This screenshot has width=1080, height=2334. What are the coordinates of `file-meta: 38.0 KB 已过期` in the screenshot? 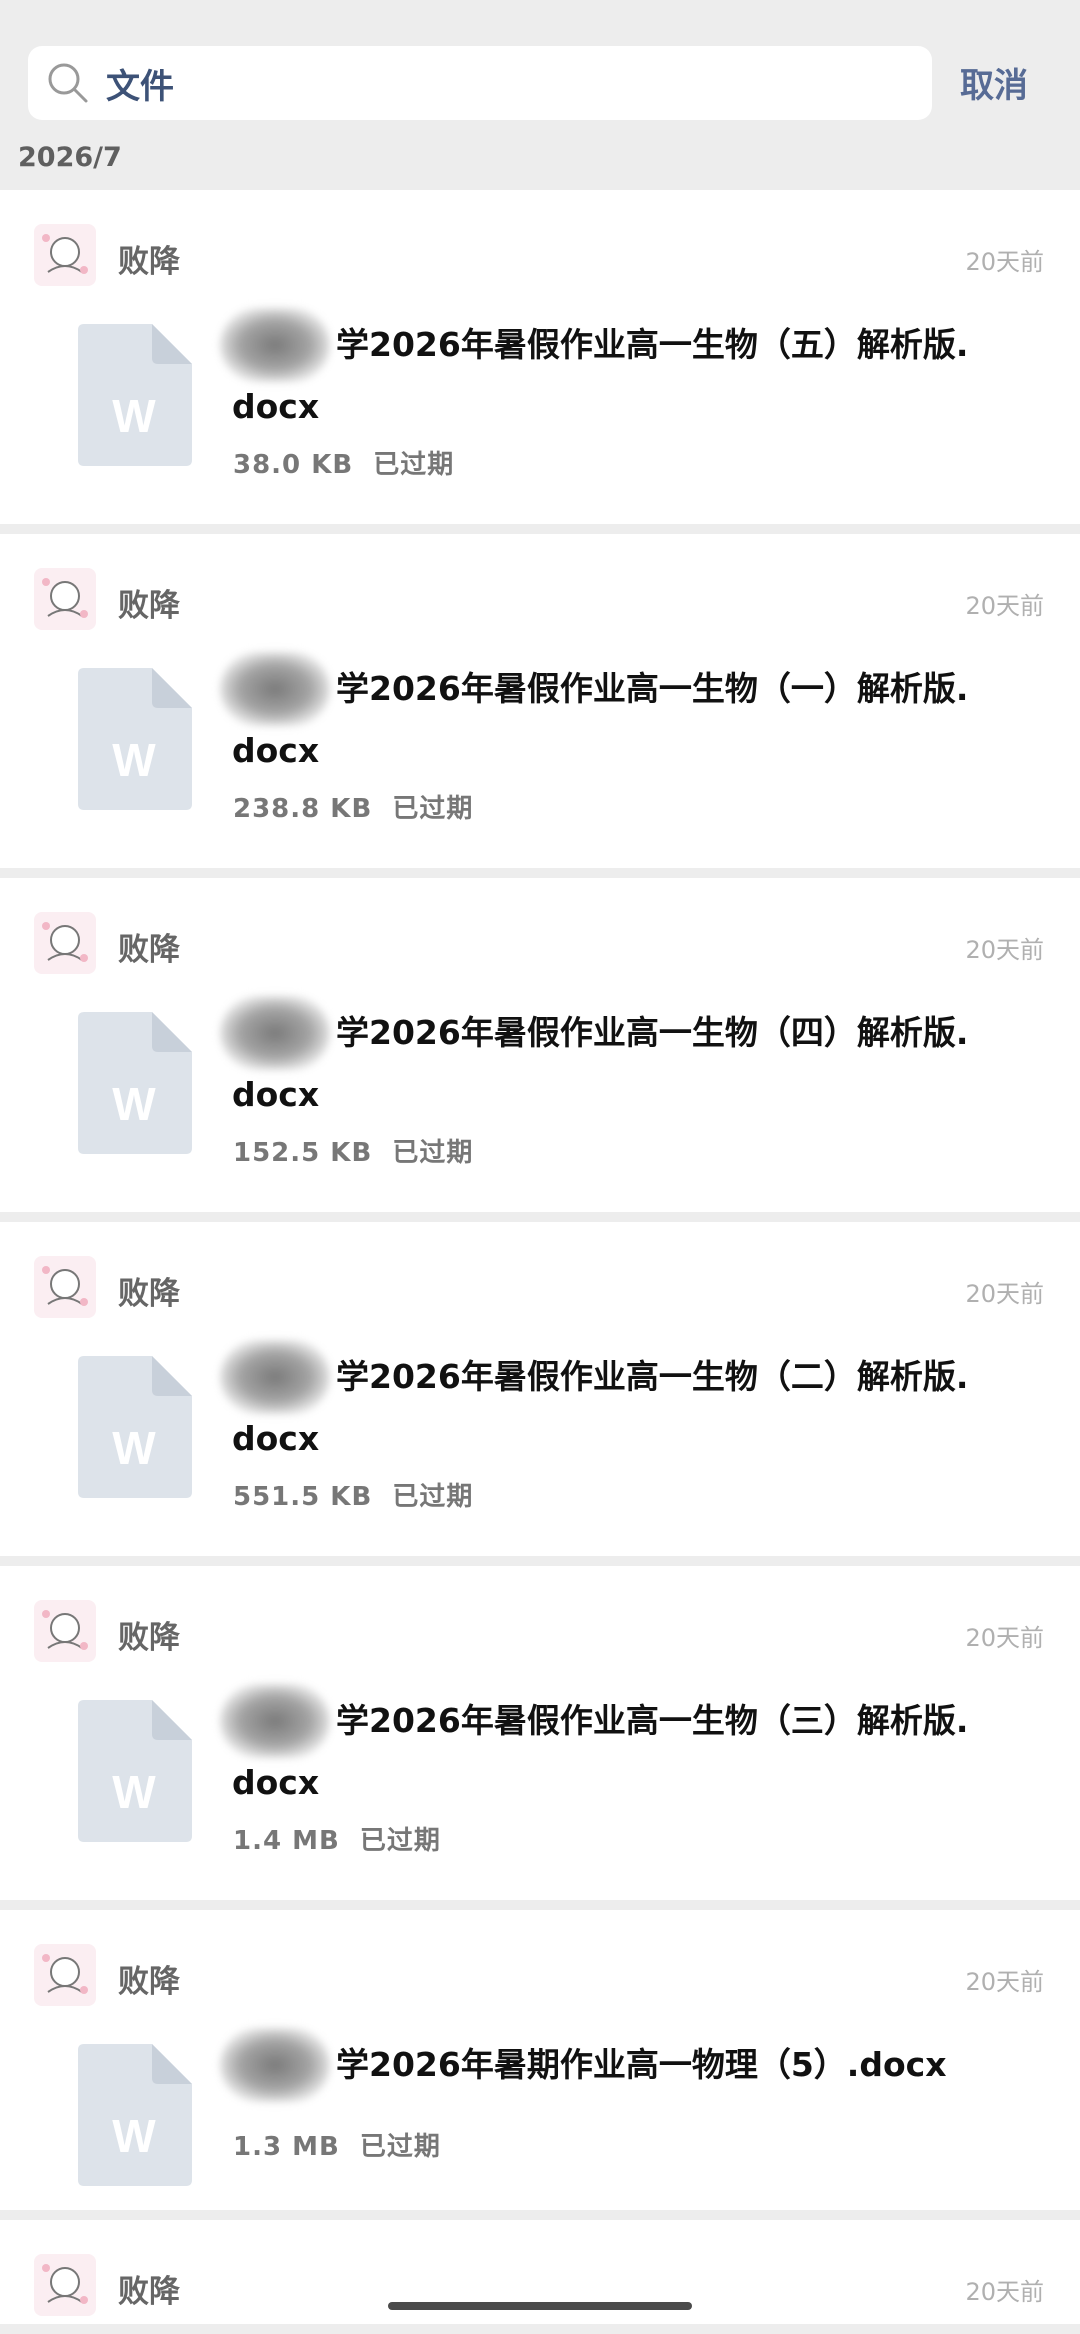 It's located at (343, 462).